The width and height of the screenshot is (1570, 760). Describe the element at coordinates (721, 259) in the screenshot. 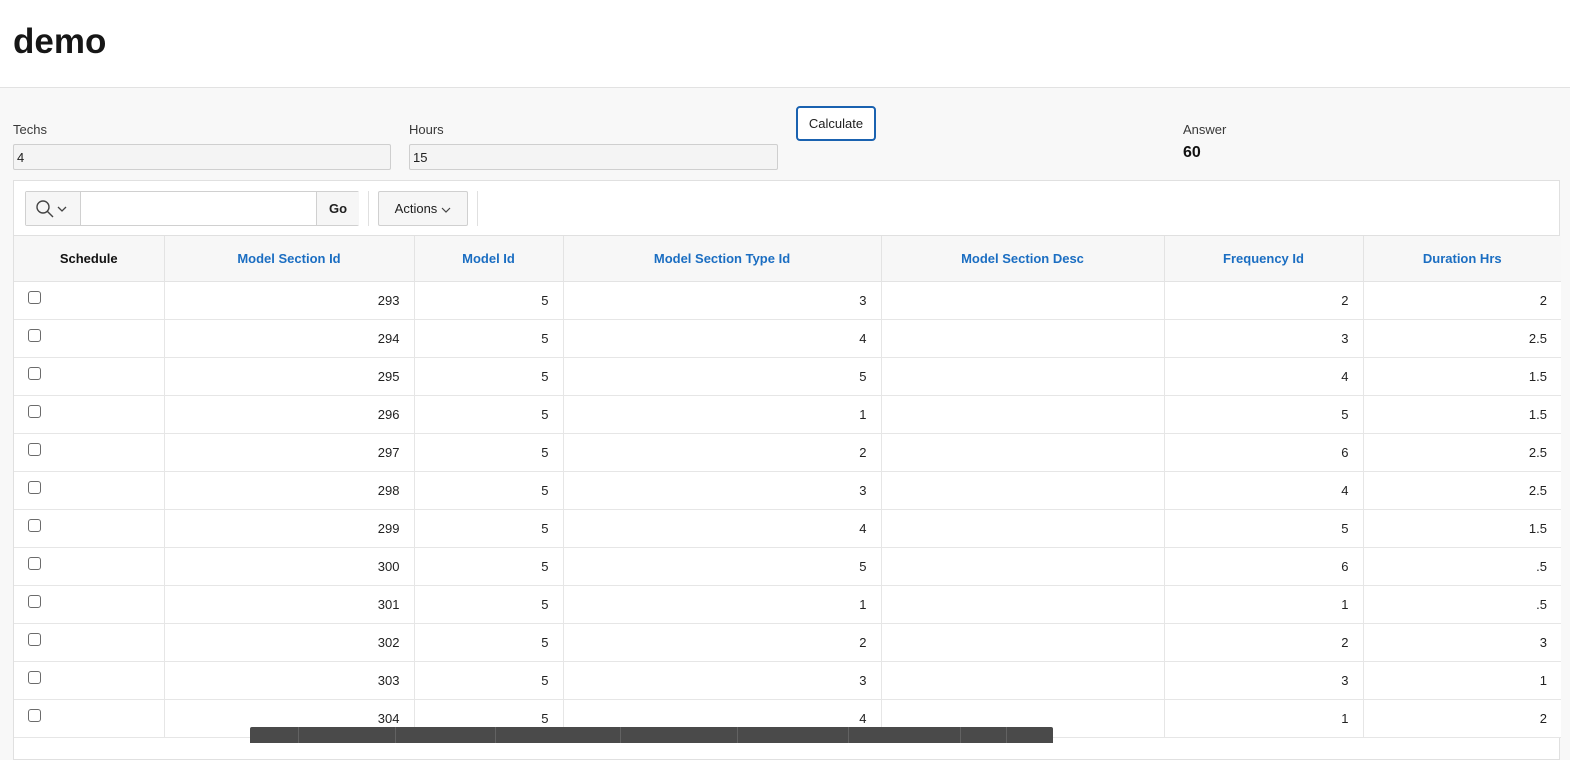

I see `column-header-model-section-type-id: Model Section Type Id` at that location.